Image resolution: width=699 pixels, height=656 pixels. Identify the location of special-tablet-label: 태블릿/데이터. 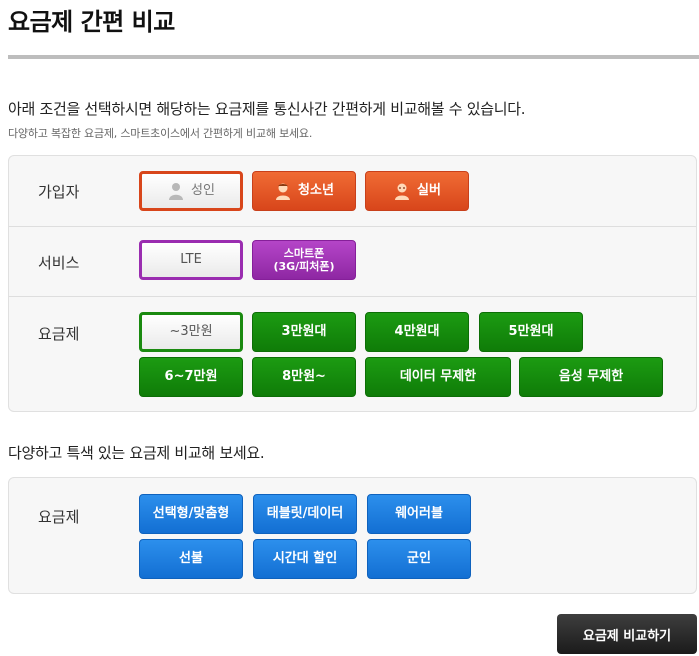
(305, 514).